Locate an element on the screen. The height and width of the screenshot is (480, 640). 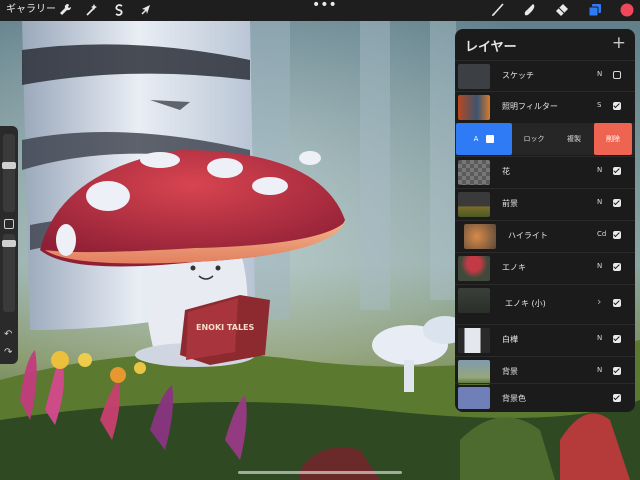
layers-title: レイヤー is located at coordinates (491, 47).